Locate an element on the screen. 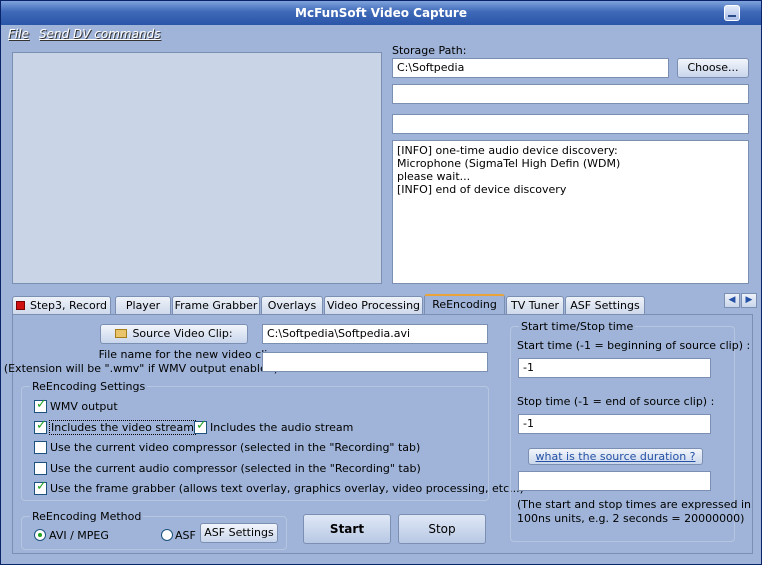  tab-player: Player is located at coordinates (143, 305).